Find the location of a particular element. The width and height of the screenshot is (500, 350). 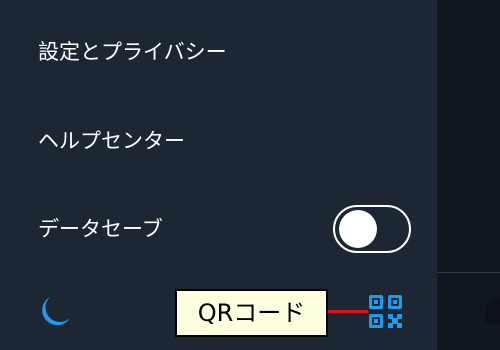

qr-code-label-text: QRコード is located at coordinates (251, 313).